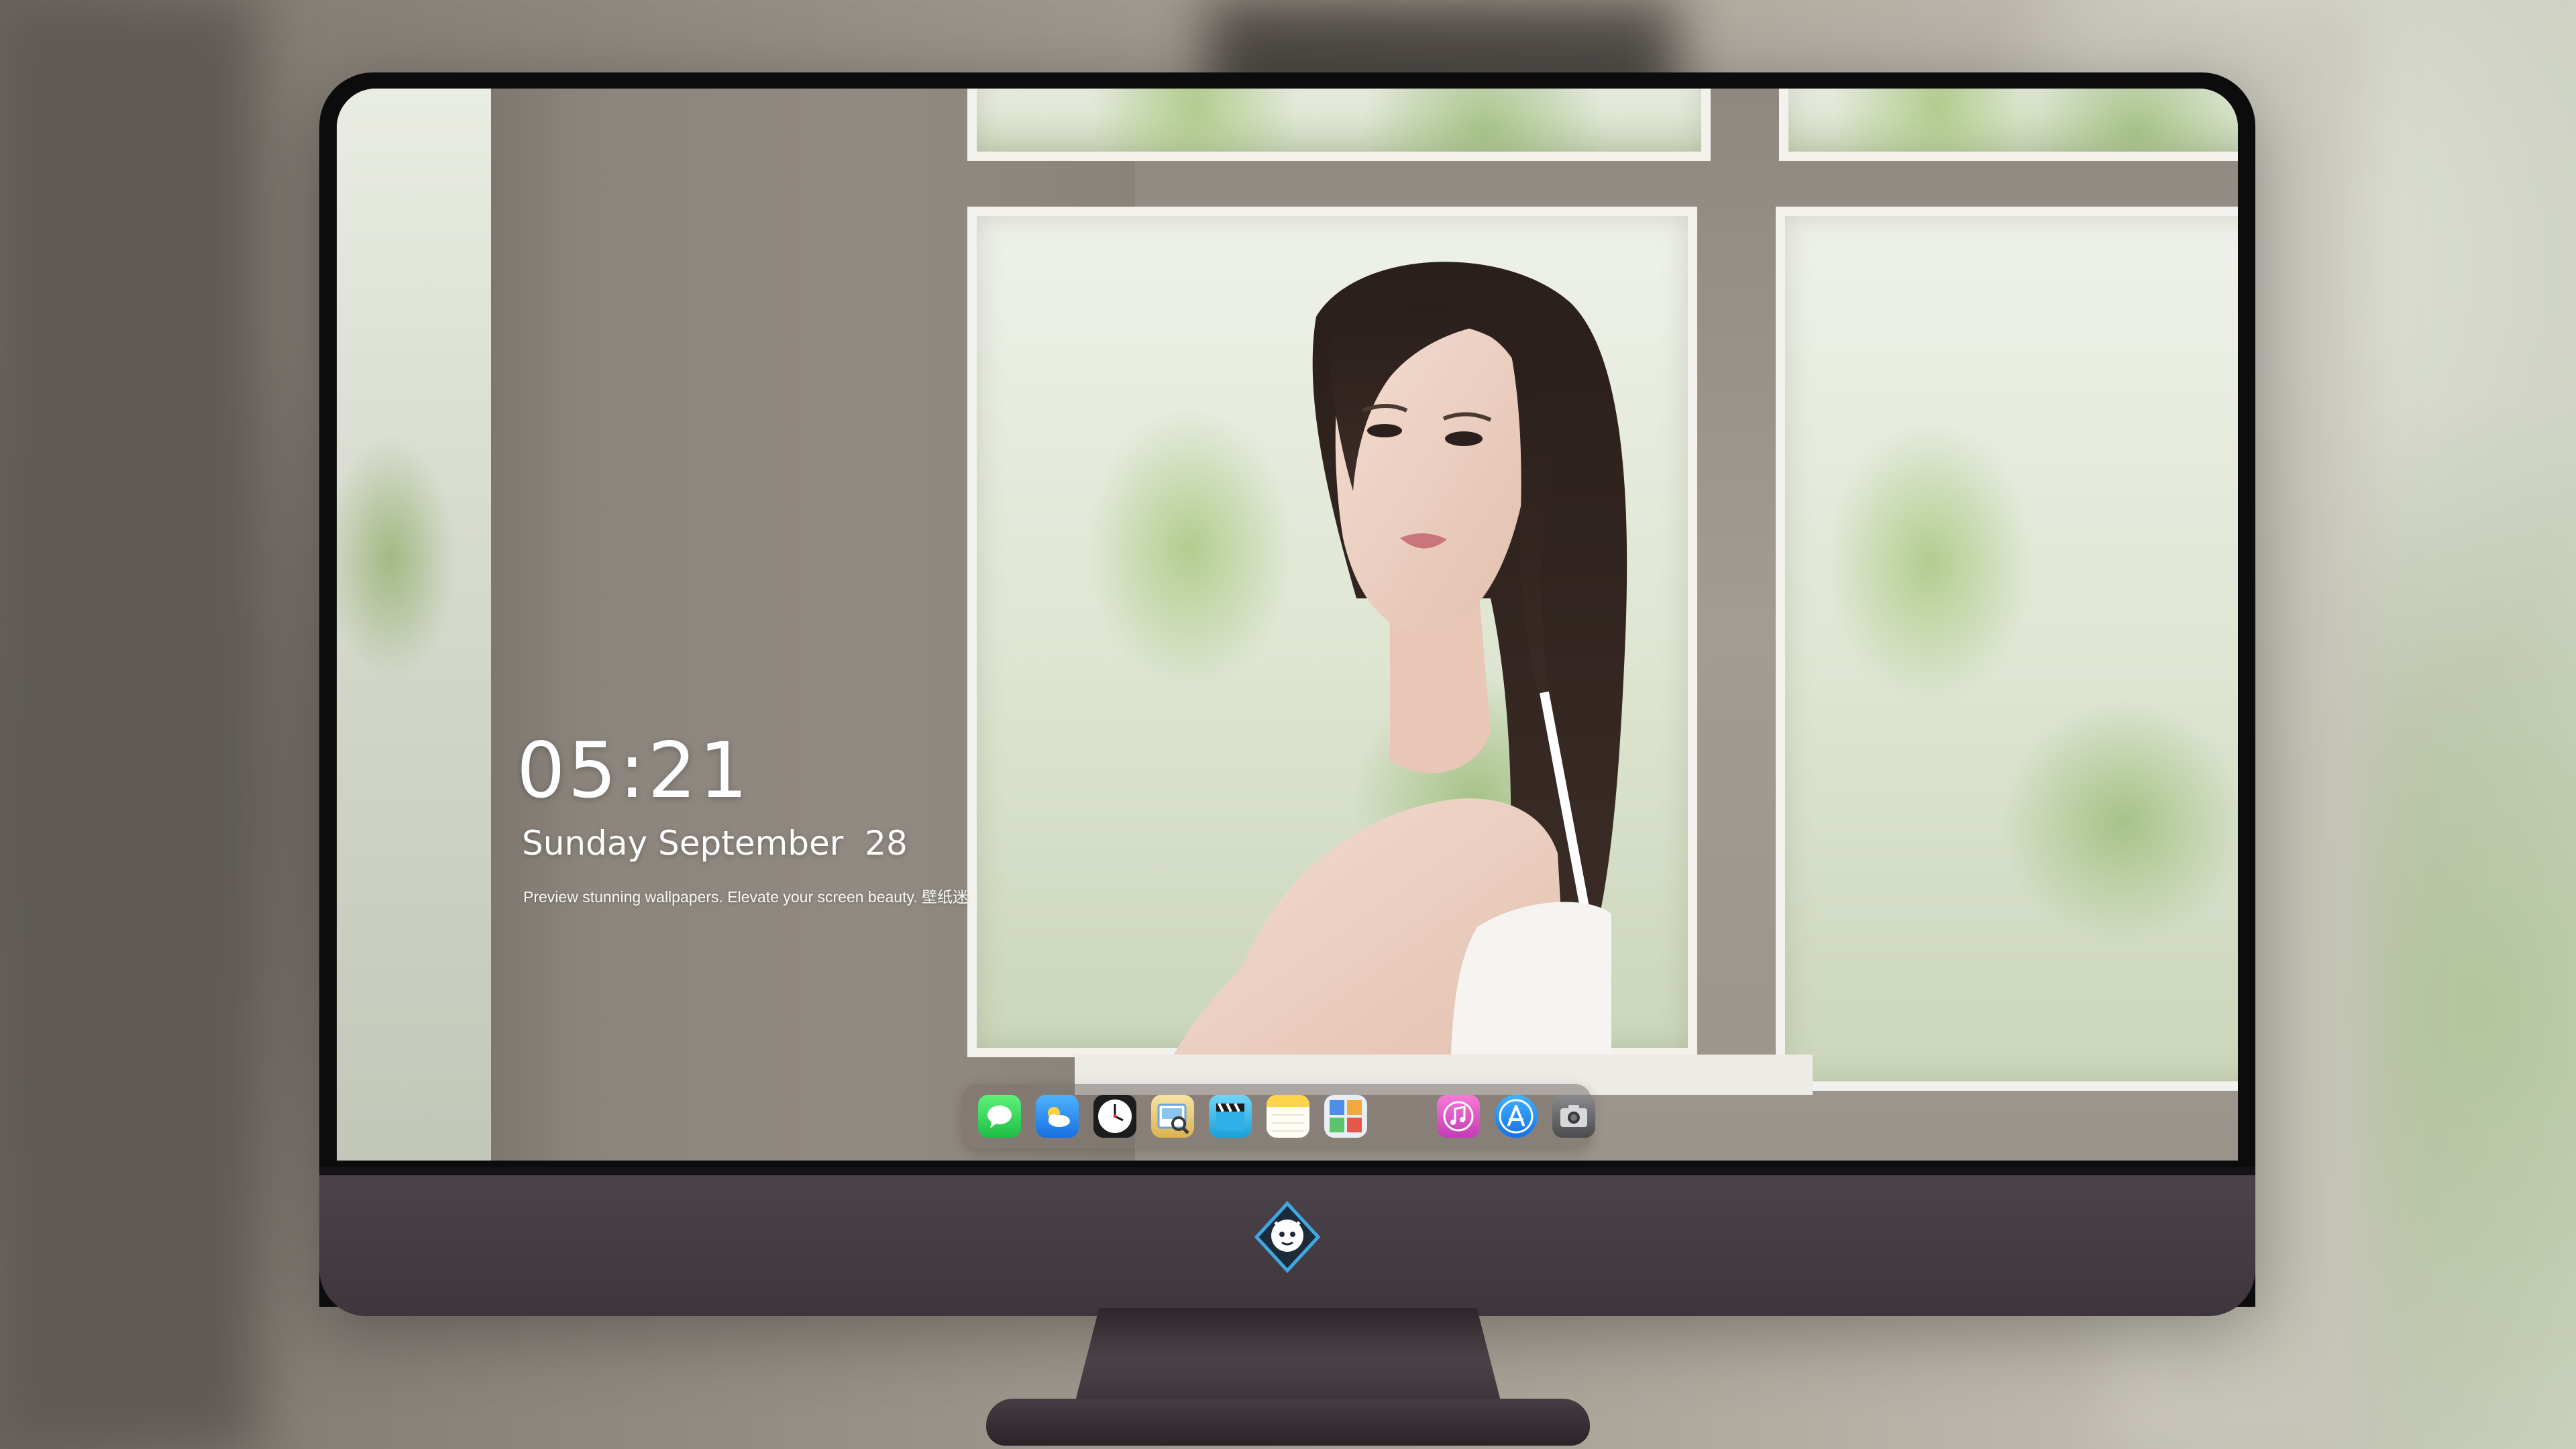 The image size is (2576, 1449). What do you see at coordinates (127, 724) in the screenshot?
I see `bg-left-wall` at bounding box center [127, 724].